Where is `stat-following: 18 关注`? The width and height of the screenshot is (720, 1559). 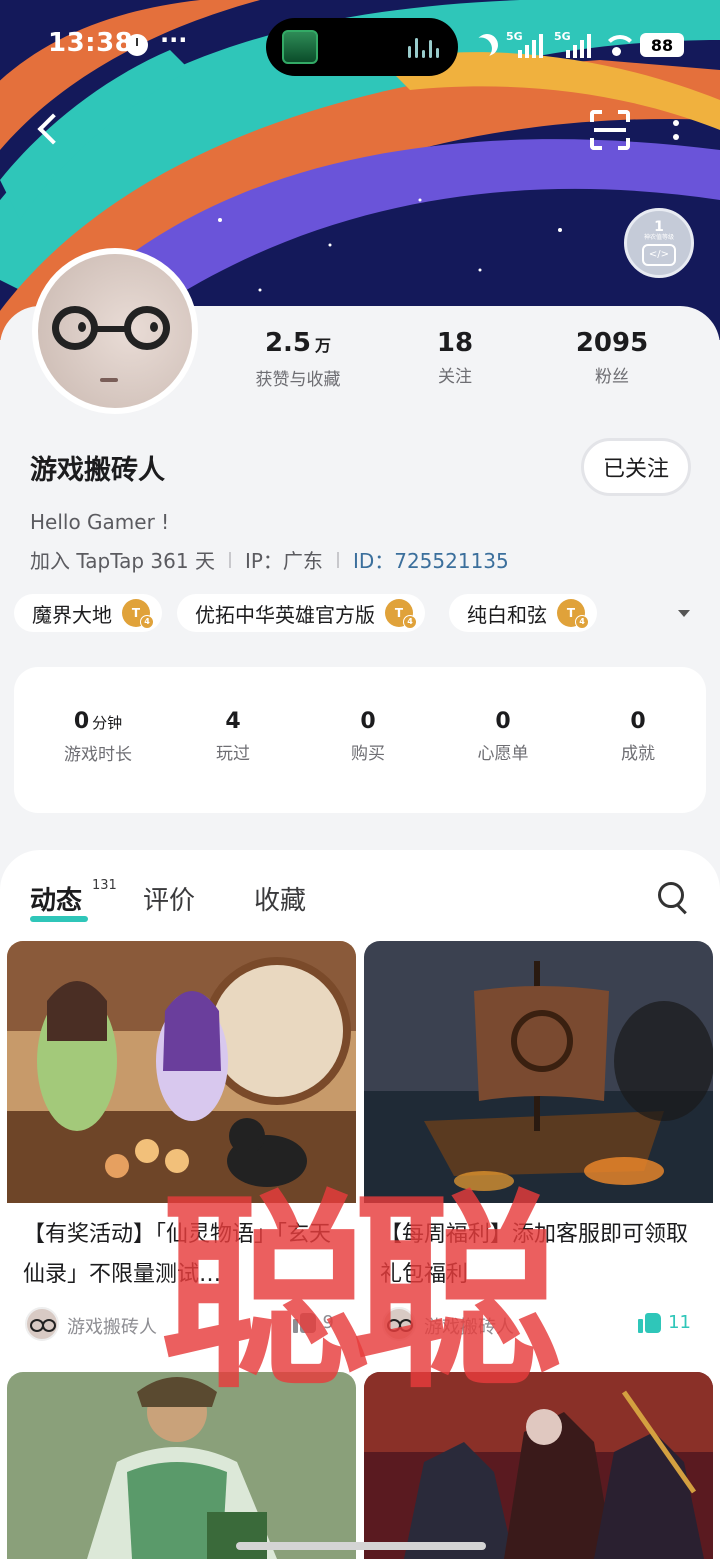
stat-following: 18 关注 is located at coordinates (455, 358).